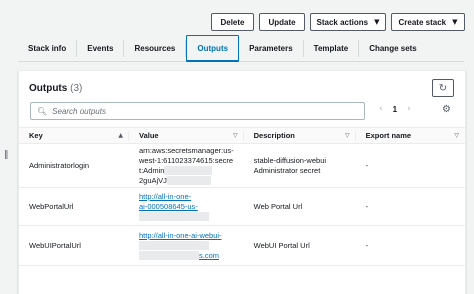 The image size is (474, 294). I want to click on tab-outputs: Outputs, so click(213, 48).